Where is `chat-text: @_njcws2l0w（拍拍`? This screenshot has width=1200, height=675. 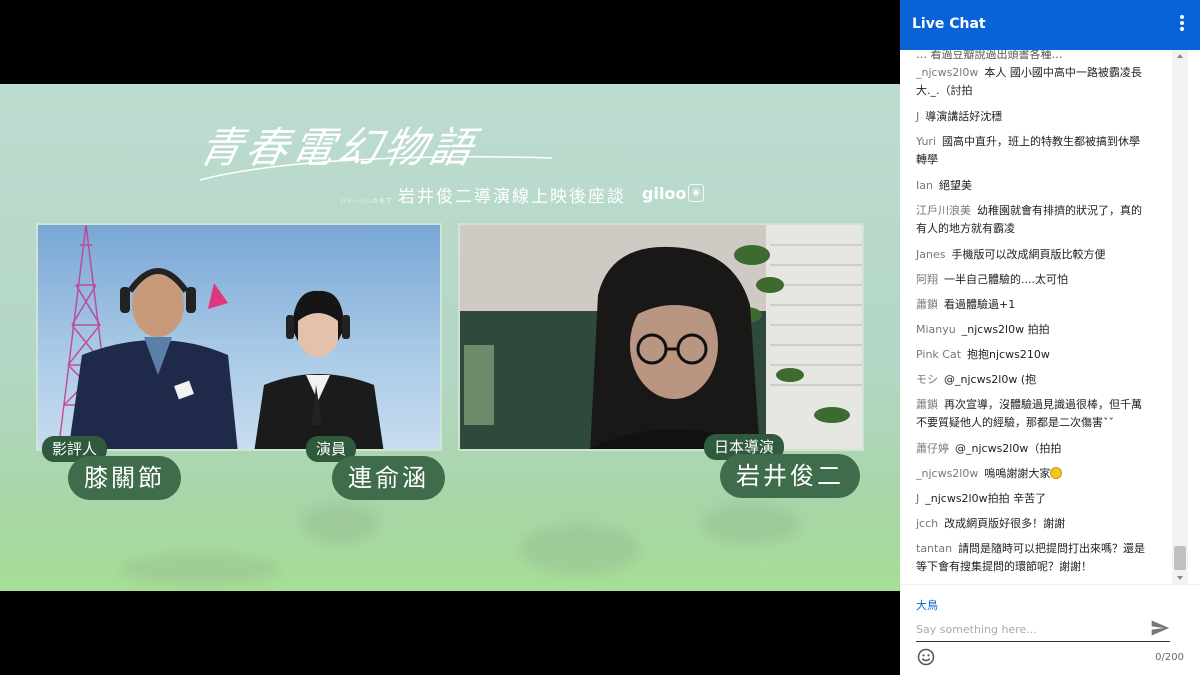 chat-text: @_njcws2l0w（拍拍 is located at coordinates (1008, 448).